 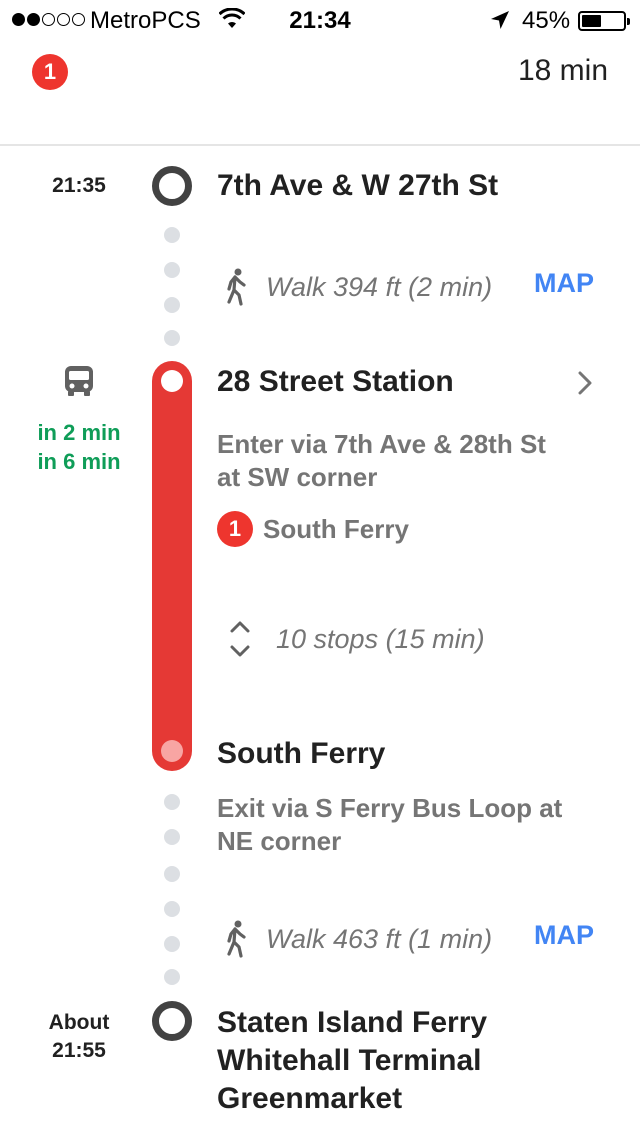 I want to click on line-headsign: 1 South Ferry, so click(x=313, y=529).